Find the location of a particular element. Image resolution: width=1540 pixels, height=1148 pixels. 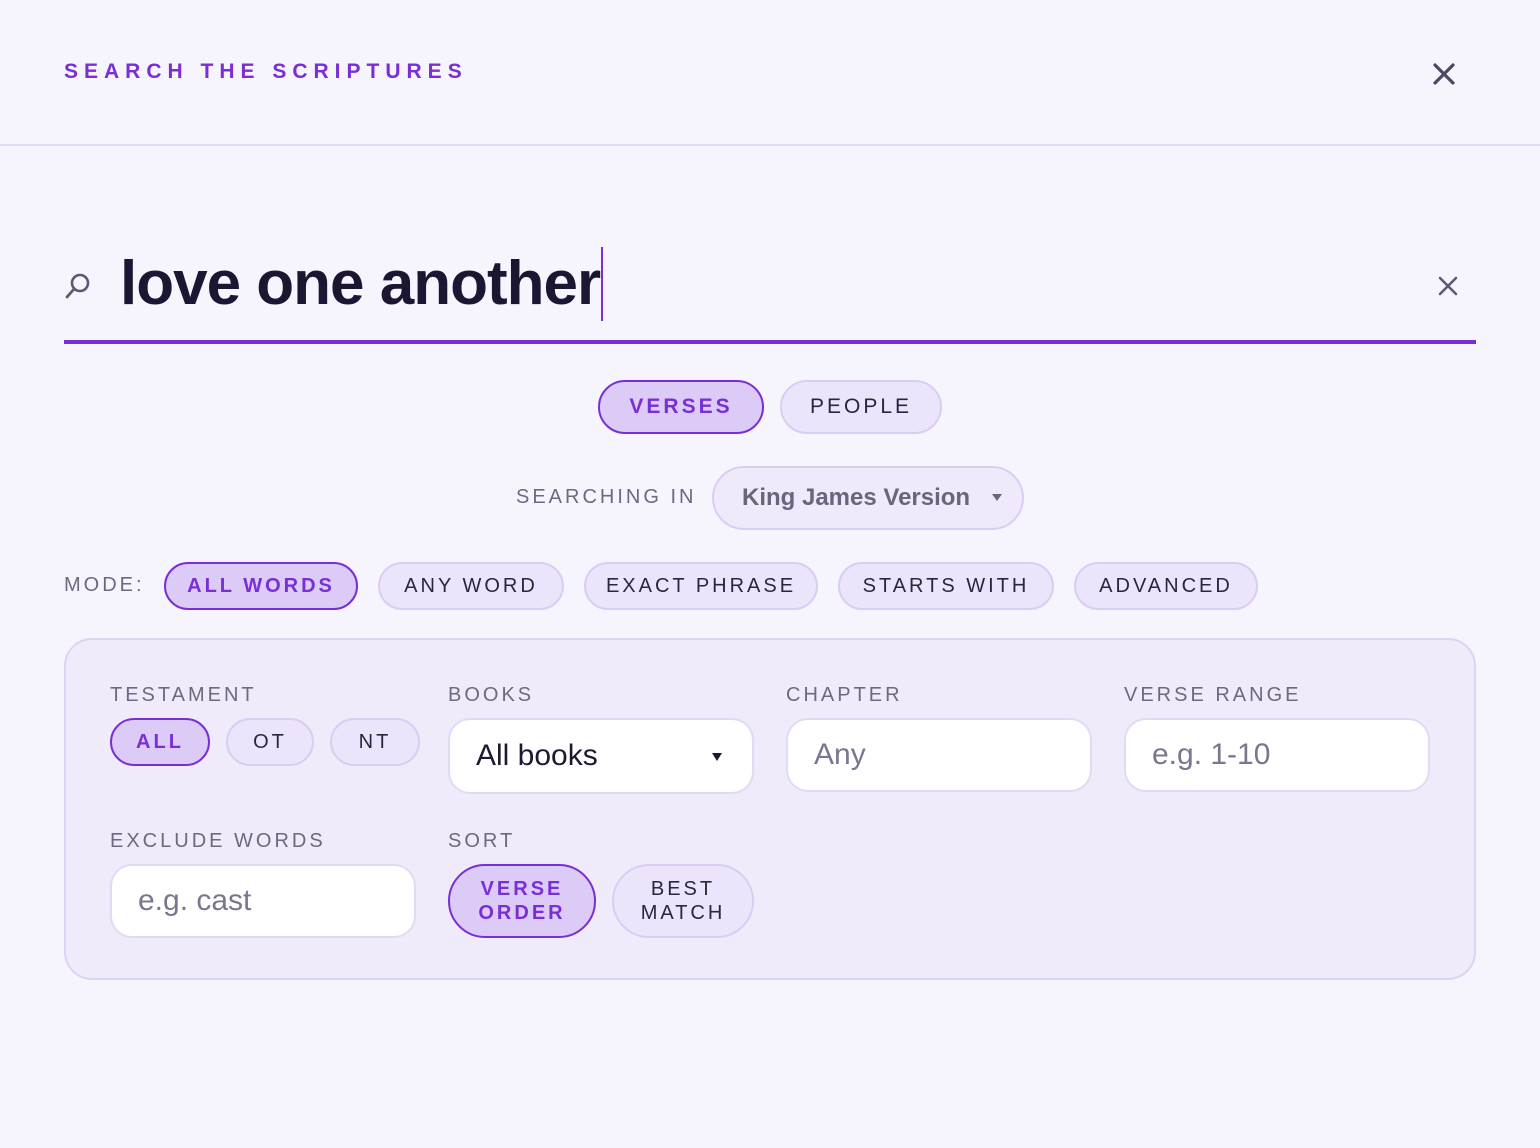

sort-label: SORT is located at coordinates (482, 841).